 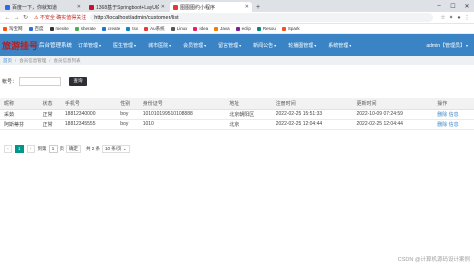 What do you see at coordinates (93, 148) in the screenshot?
I see `total-count: 共 2 条` at bounding box center [93, 148].